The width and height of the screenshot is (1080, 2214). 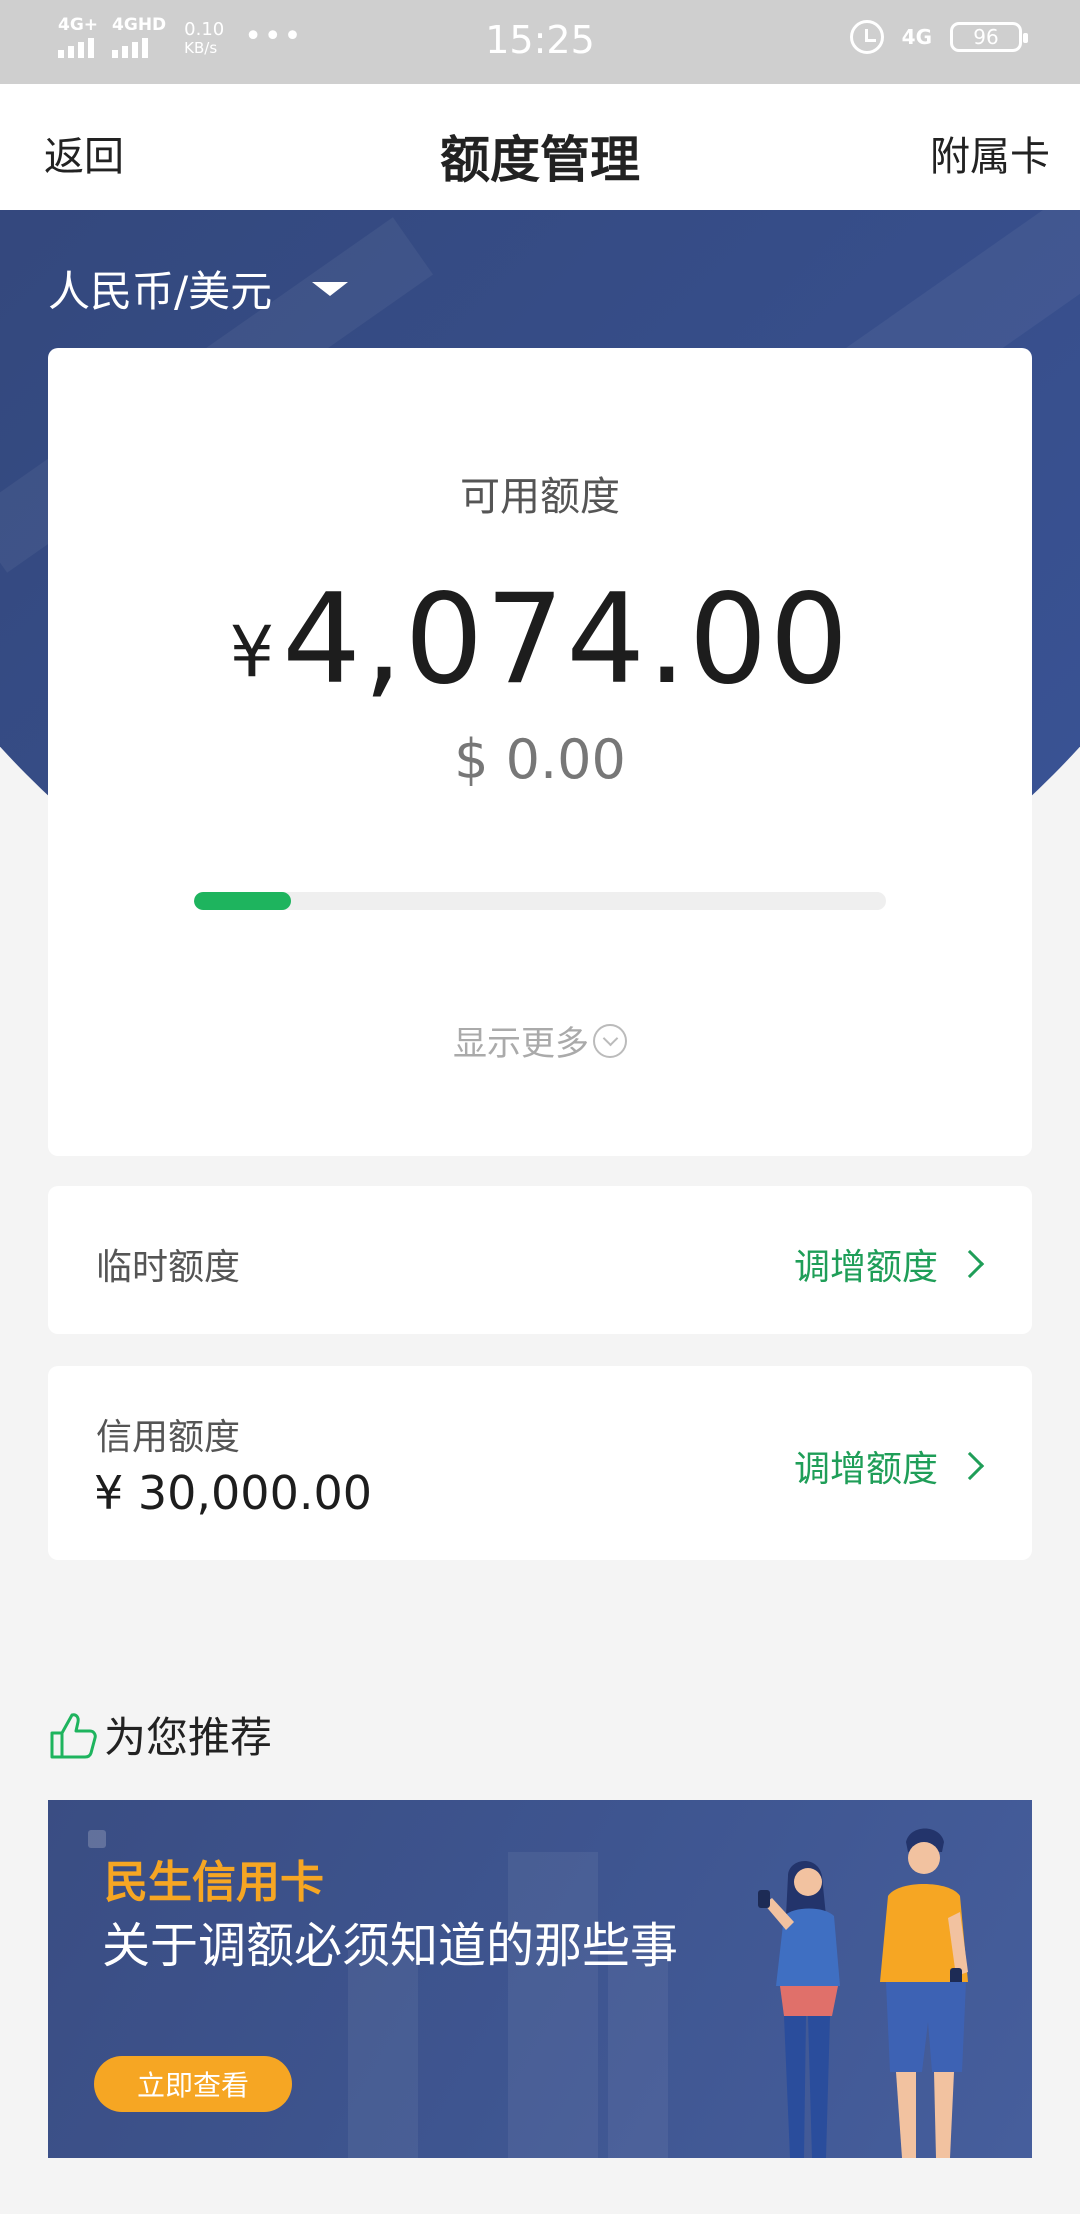 I want to click on recommend-title-label: 为您推荐, so click(x=188, y=1737).